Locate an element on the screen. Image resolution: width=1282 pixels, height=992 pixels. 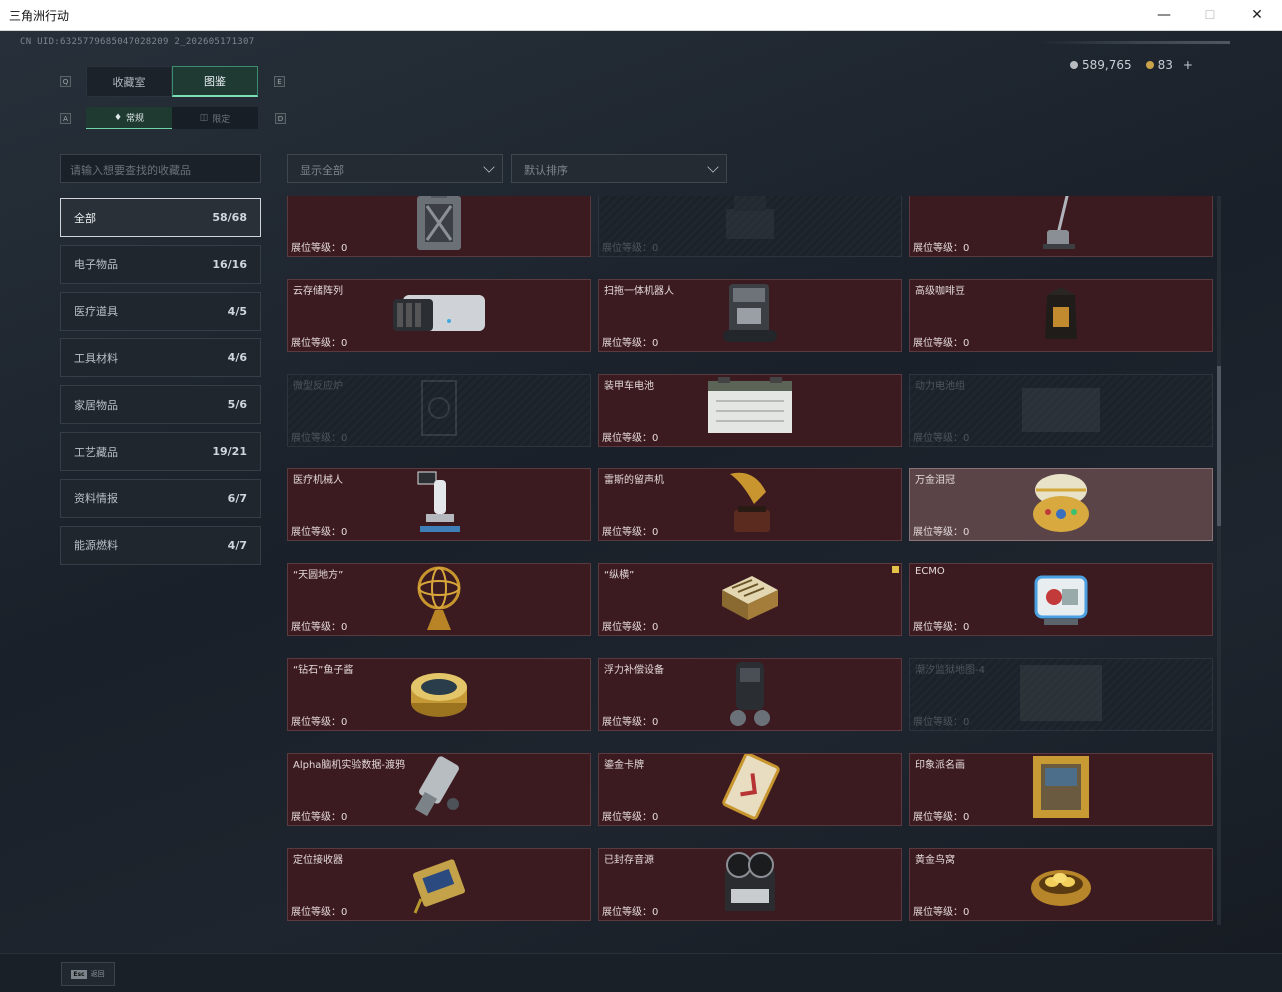
window-titlebar: 三角洲行动 — ☐ ✕ is located at coordinates (641, 15).